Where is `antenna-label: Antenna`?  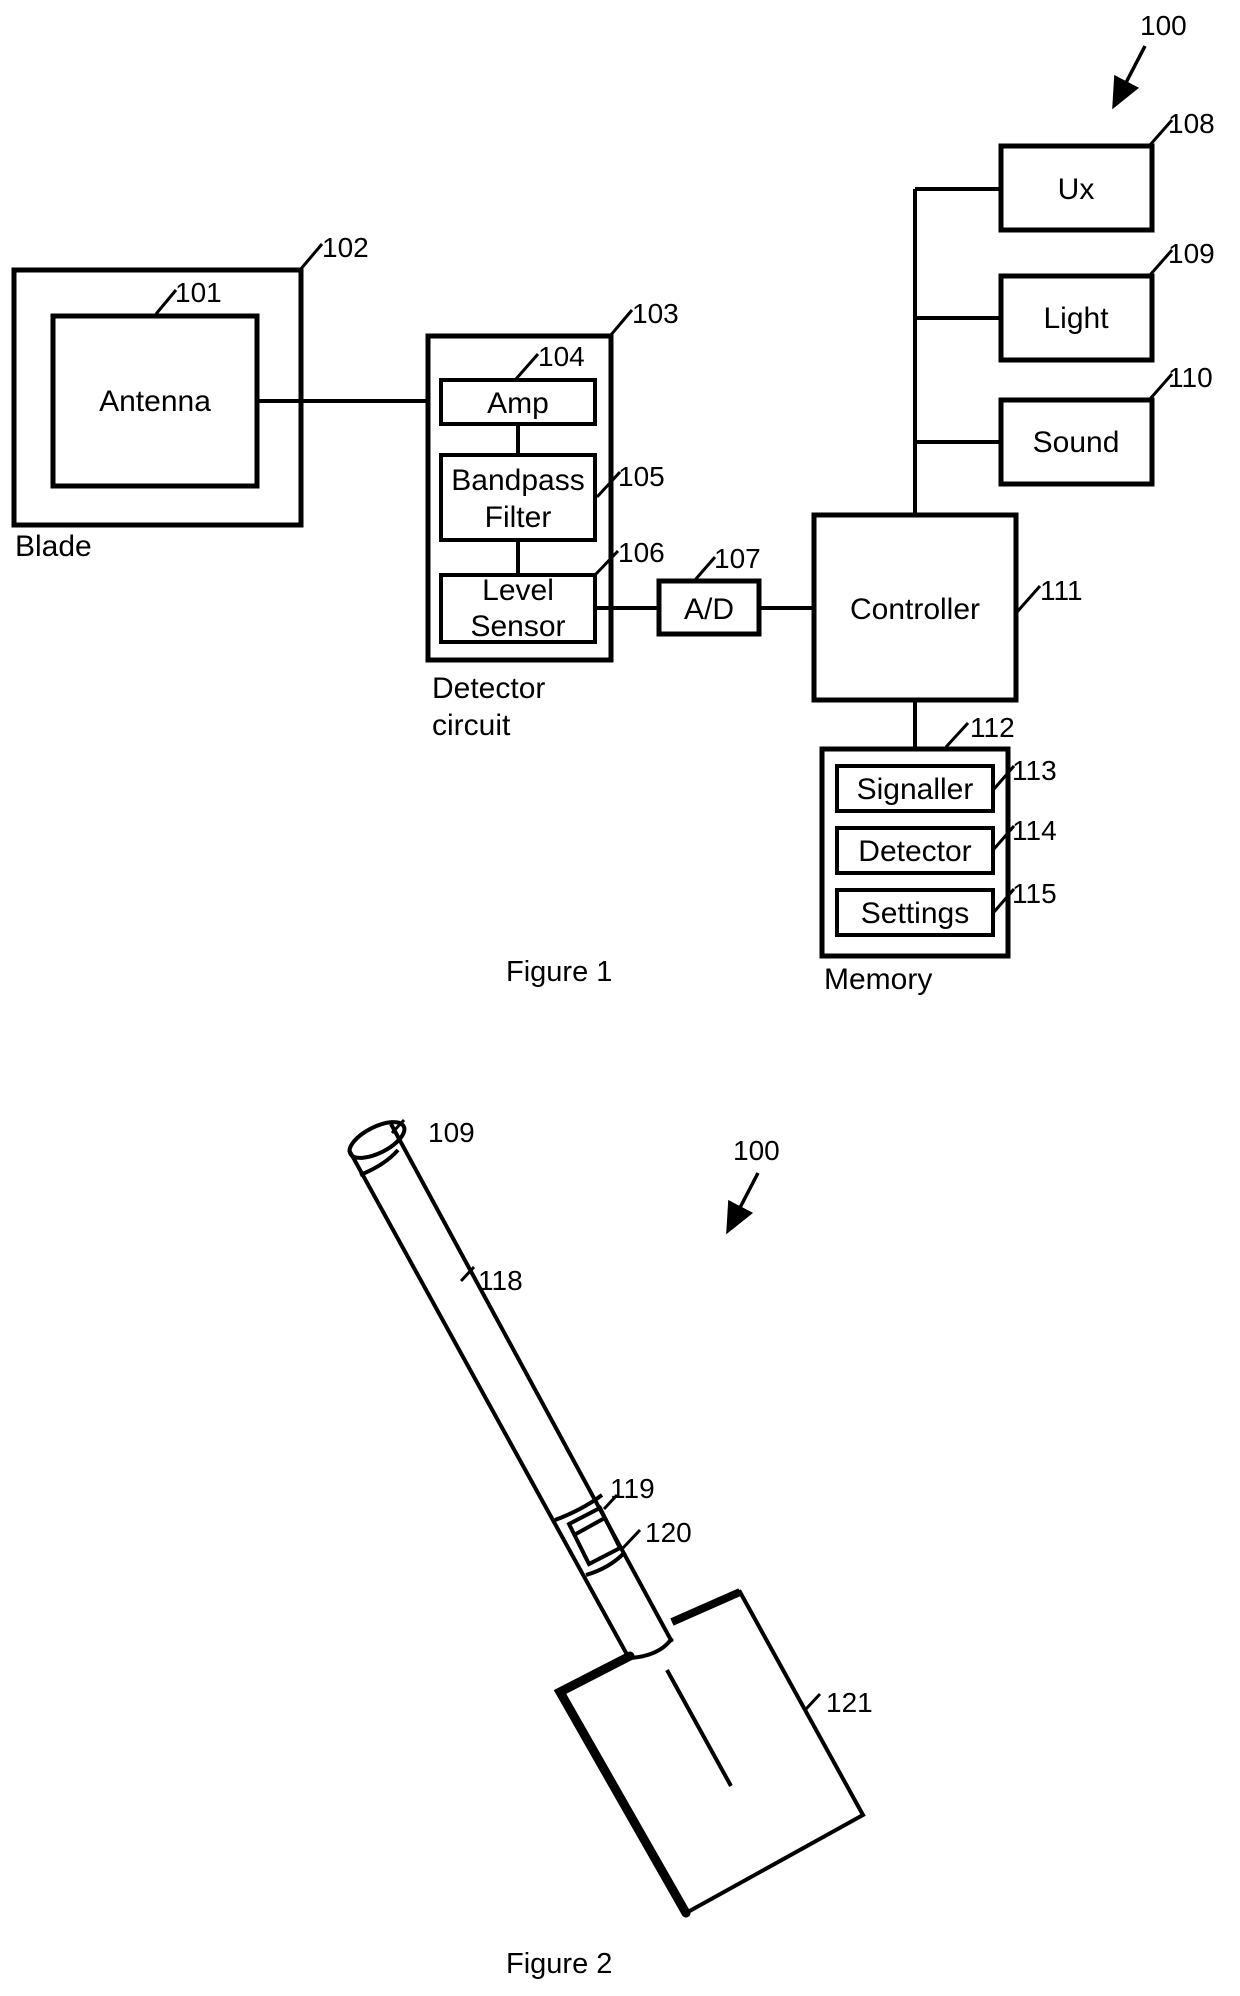
antenna-label: Antenna is located at coordinates (155, 401).